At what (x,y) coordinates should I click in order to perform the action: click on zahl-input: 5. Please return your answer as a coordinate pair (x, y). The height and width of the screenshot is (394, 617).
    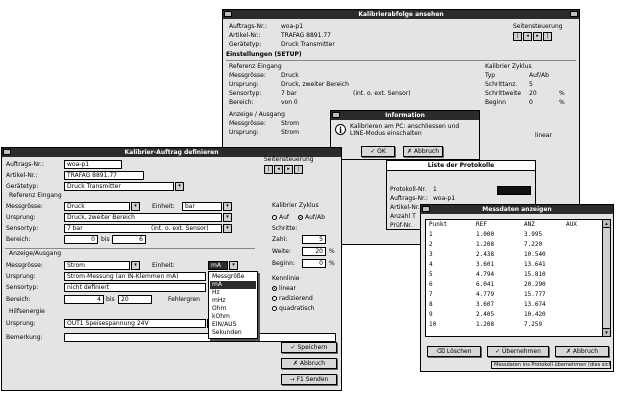
    Looking at the image, I should click on (314, 239).